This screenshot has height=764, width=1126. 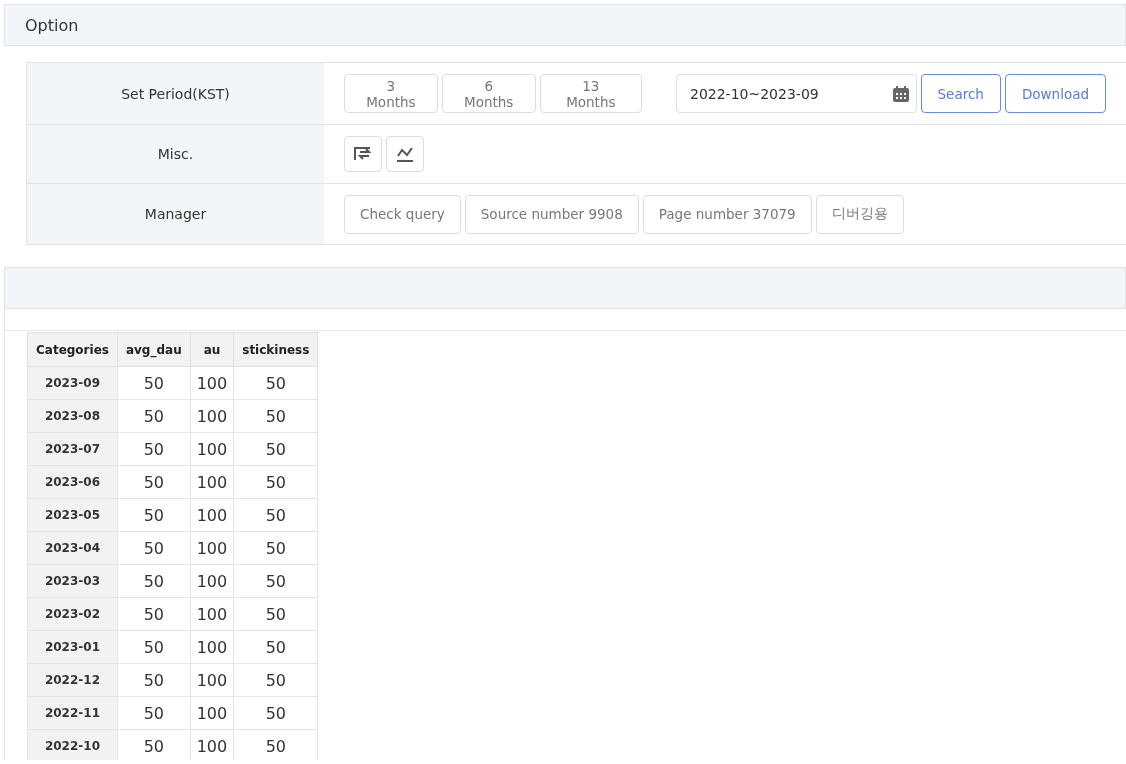 What do you see at coordinates (796, 93) in the screenshot?
I see `date-range-field: 2022-10~2023-09` at bounding box center [796, 93].